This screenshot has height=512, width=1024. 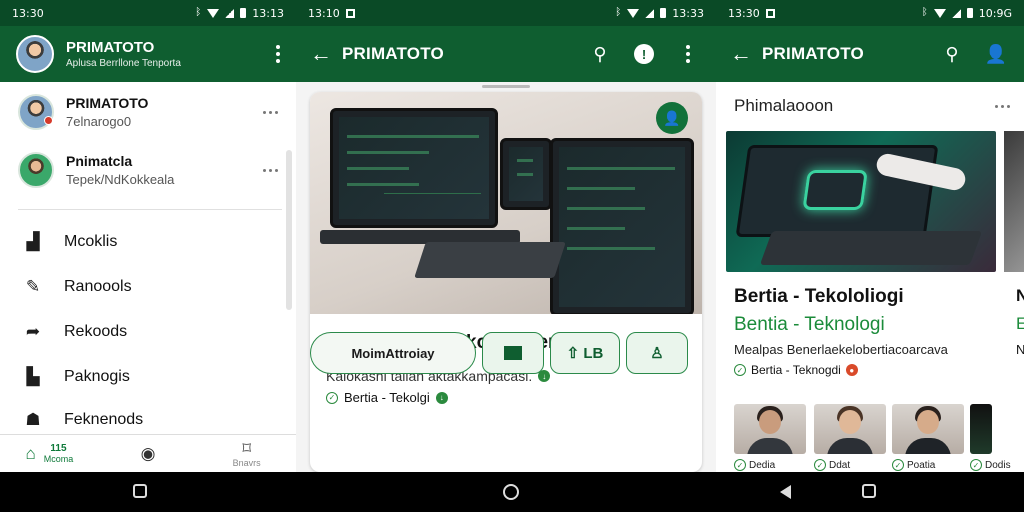 I want to click on nav-label: Paknogis, so click(x=97, y=376).